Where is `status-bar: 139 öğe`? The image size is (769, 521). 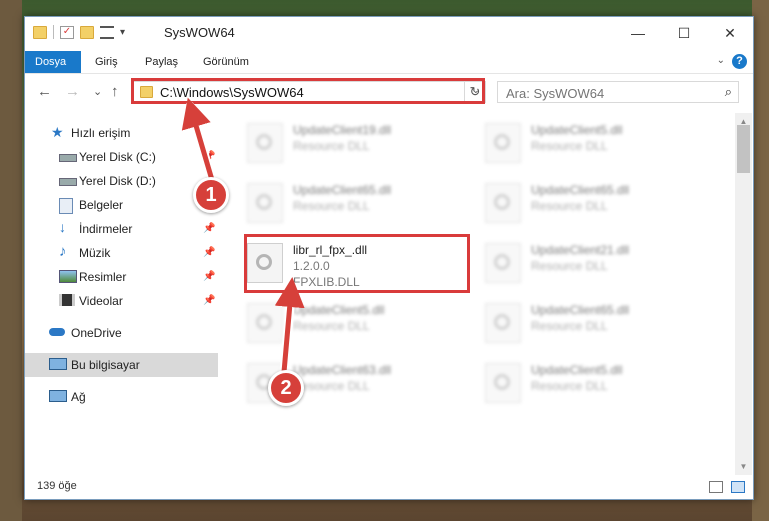
status-bar: 139 öğe is located at coordinates (389, 487).